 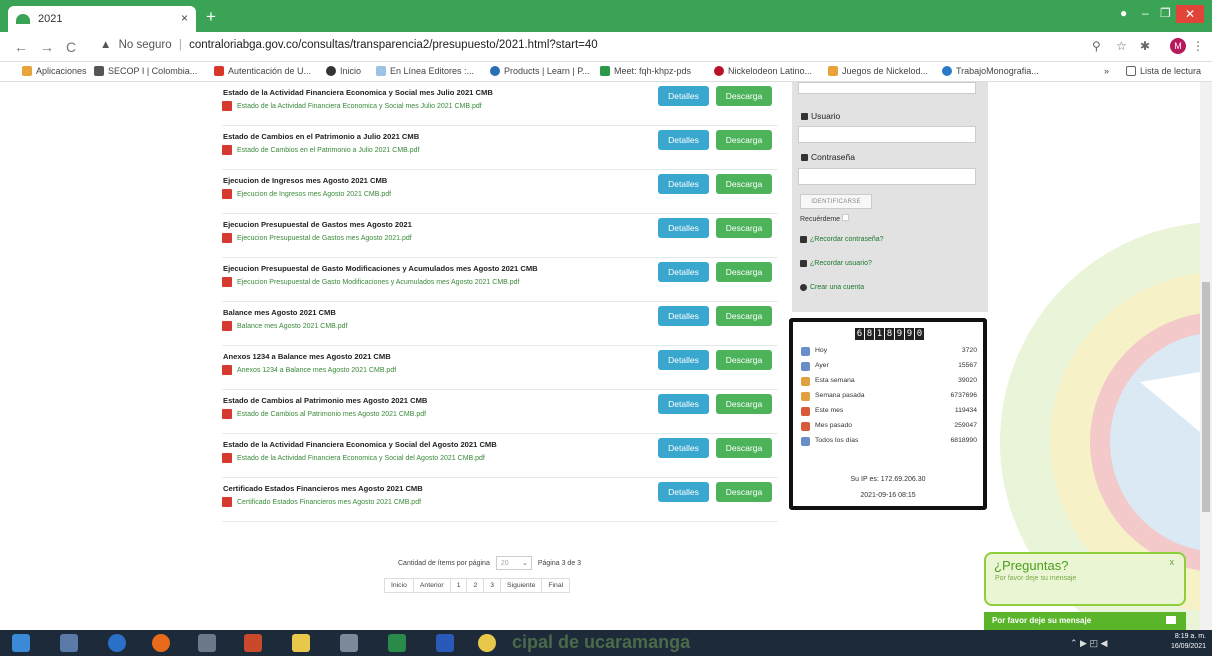 I want to click on bookmarks-overflow: », so click(x=1106, y=71).